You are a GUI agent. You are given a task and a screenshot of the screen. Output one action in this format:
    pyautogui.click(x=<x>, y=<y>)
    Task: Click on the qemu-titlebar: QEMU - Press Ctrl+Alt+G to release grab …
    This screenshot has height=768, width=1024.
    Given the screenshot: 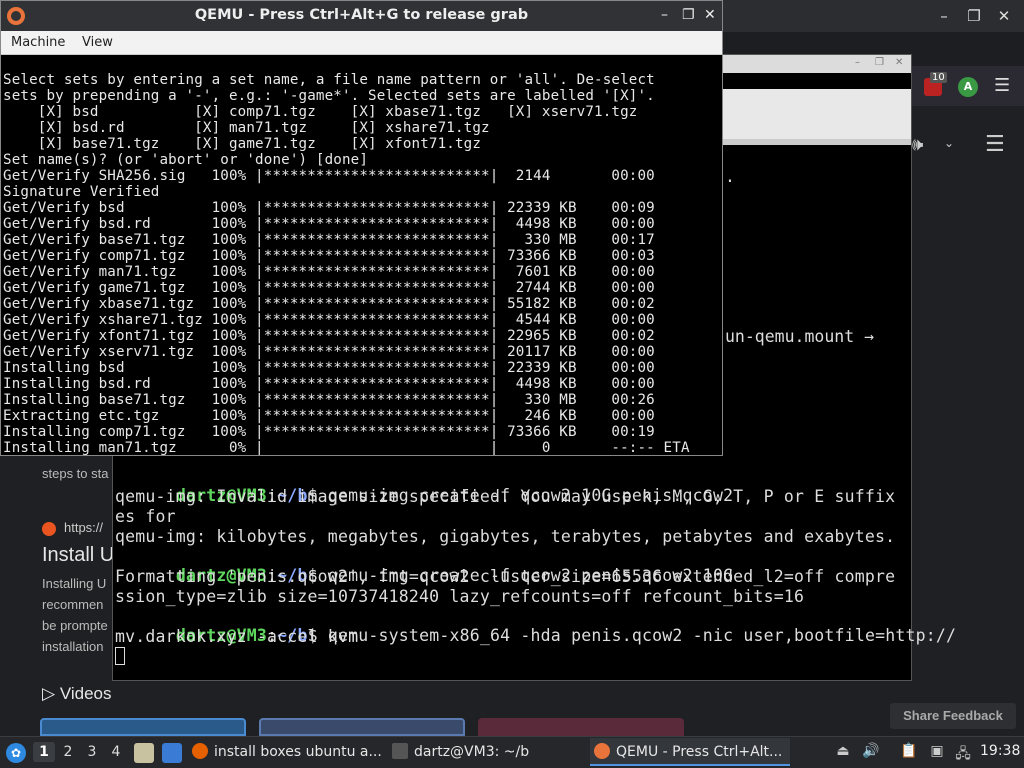 What is the action you would take?
    pyautogui.click(x=361, y=16)
    